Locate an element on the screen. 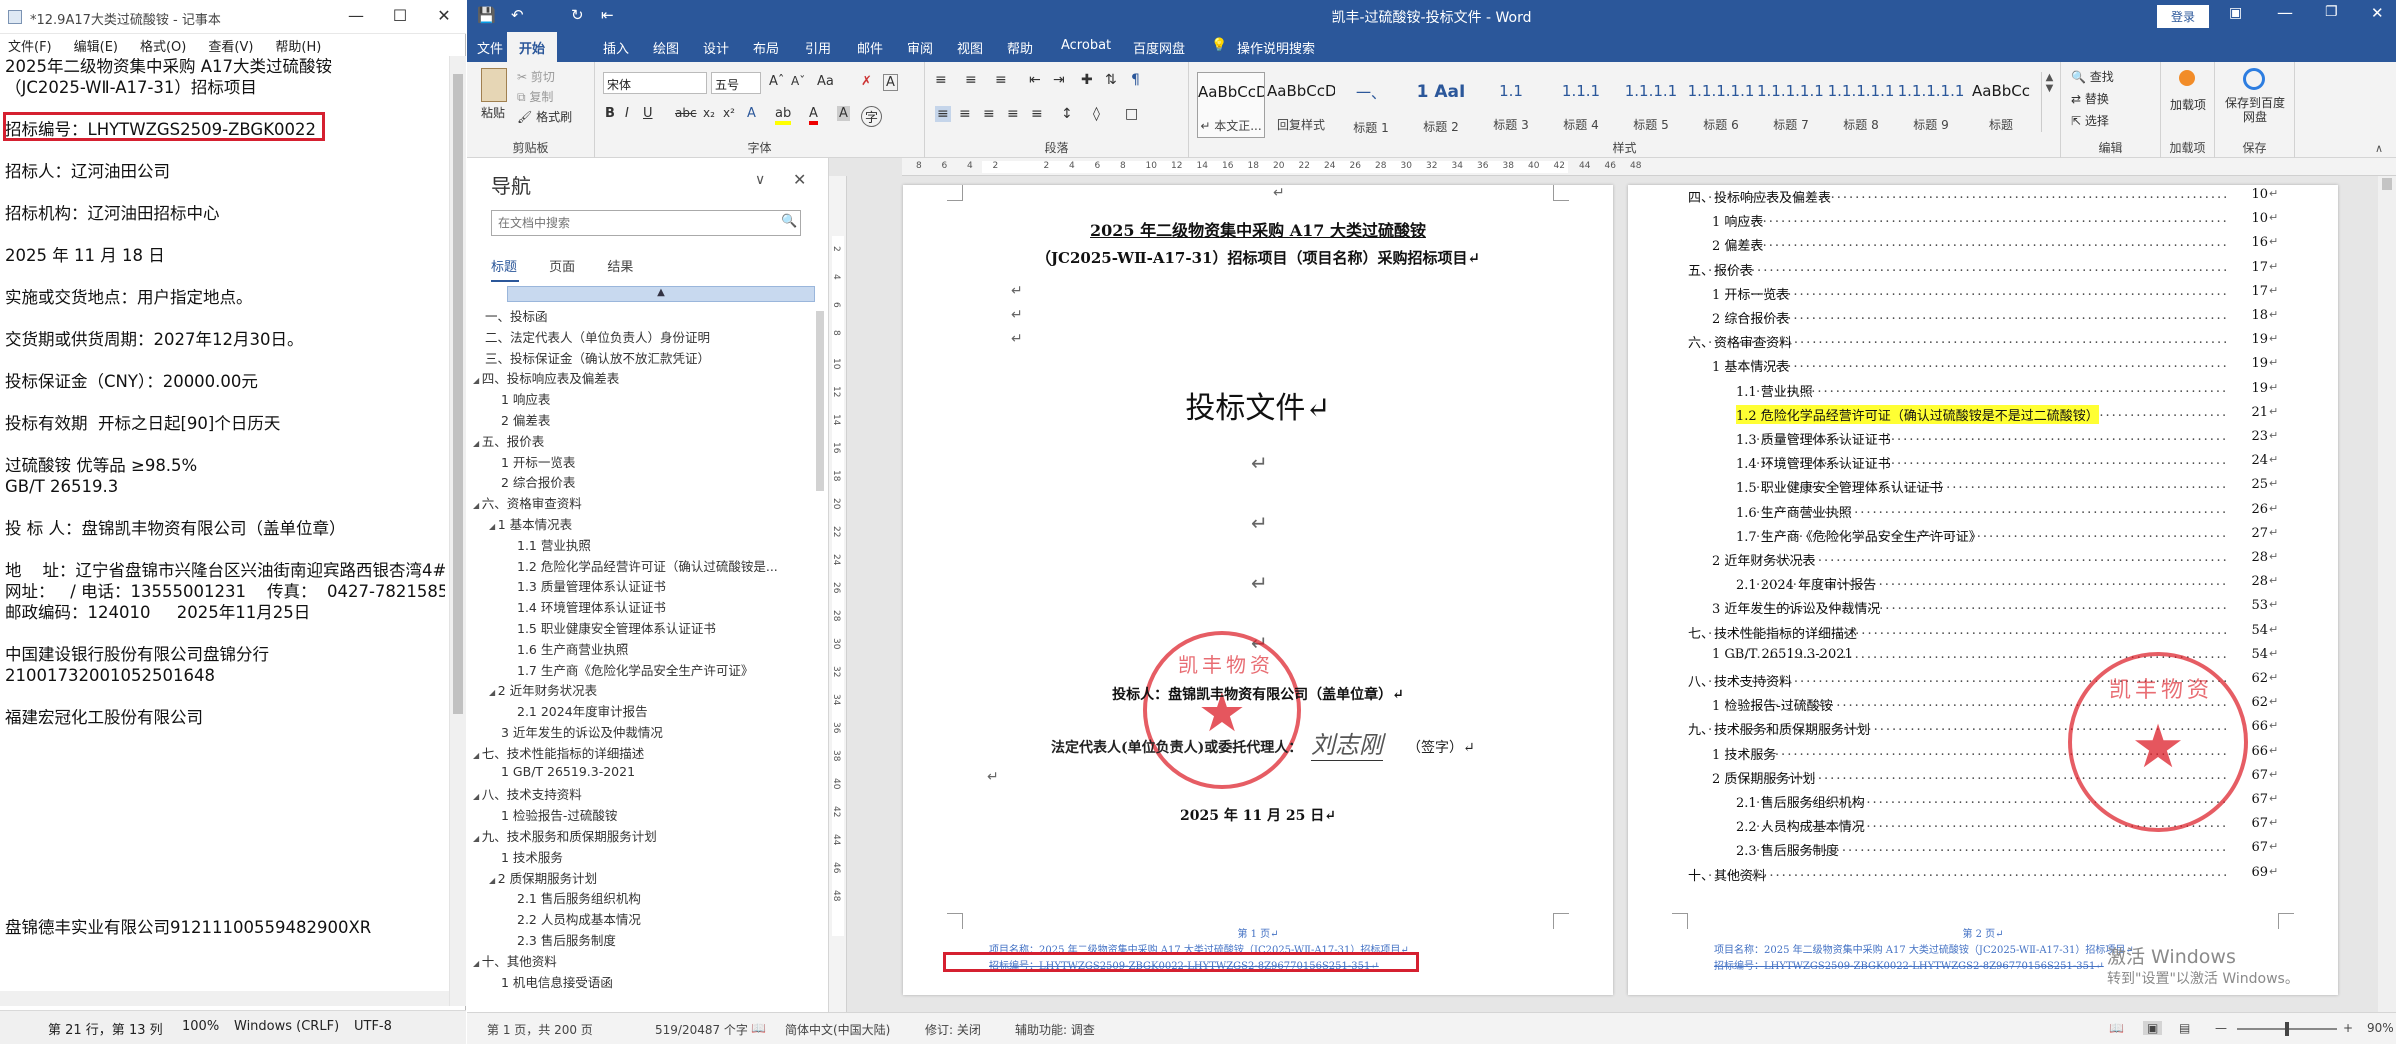 Image resolution: width=2396 pixels, height=1044 pixels. nav-heading-item: 1 检验报告-过硫酸铵 is located at coordinates (644, 814).